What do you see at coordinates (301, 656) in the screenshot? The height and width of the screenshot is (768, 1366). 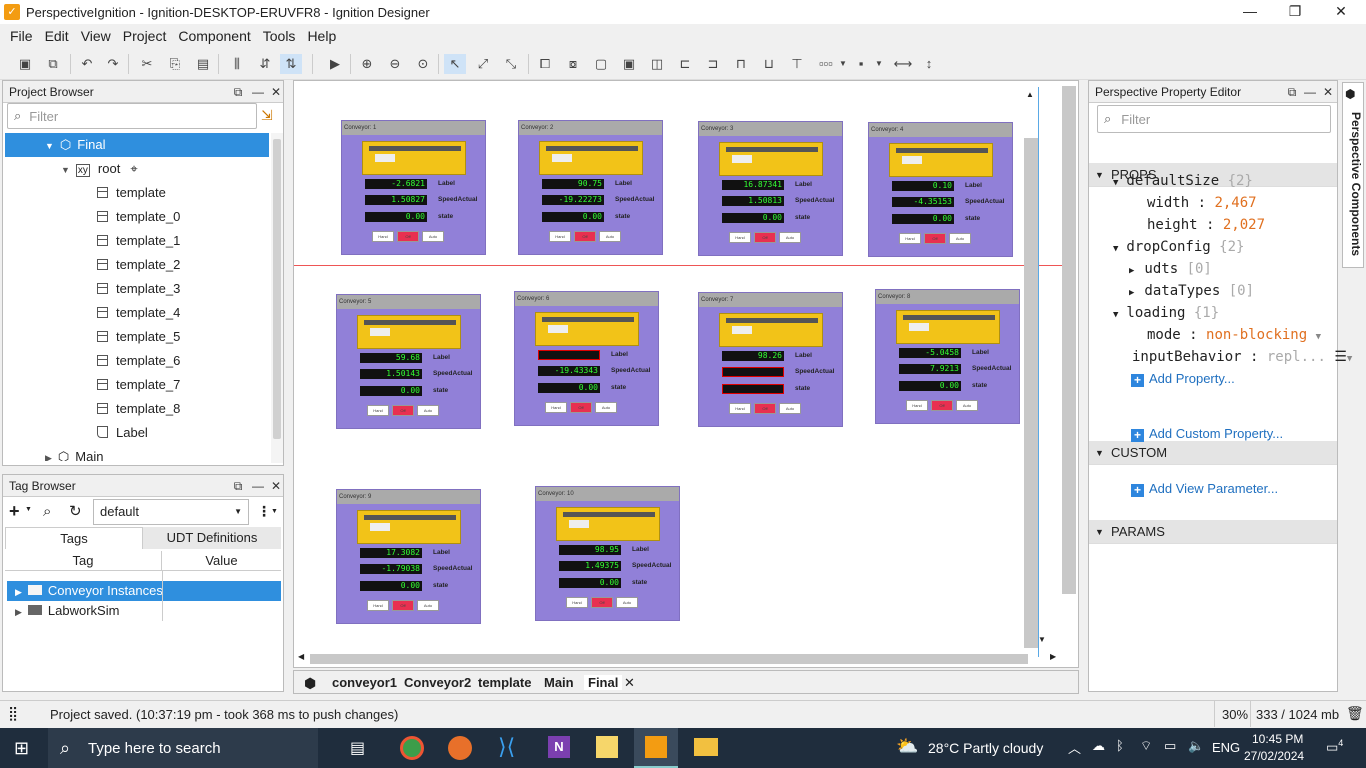 I see `scroll-left-icon: ◀` at bounding box center [301, 656].